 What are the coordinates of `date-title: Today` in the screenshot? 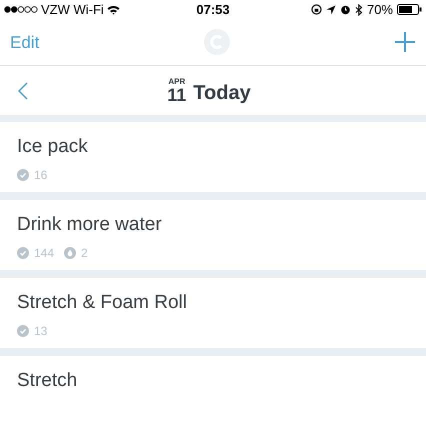 It's located at (222, 92).